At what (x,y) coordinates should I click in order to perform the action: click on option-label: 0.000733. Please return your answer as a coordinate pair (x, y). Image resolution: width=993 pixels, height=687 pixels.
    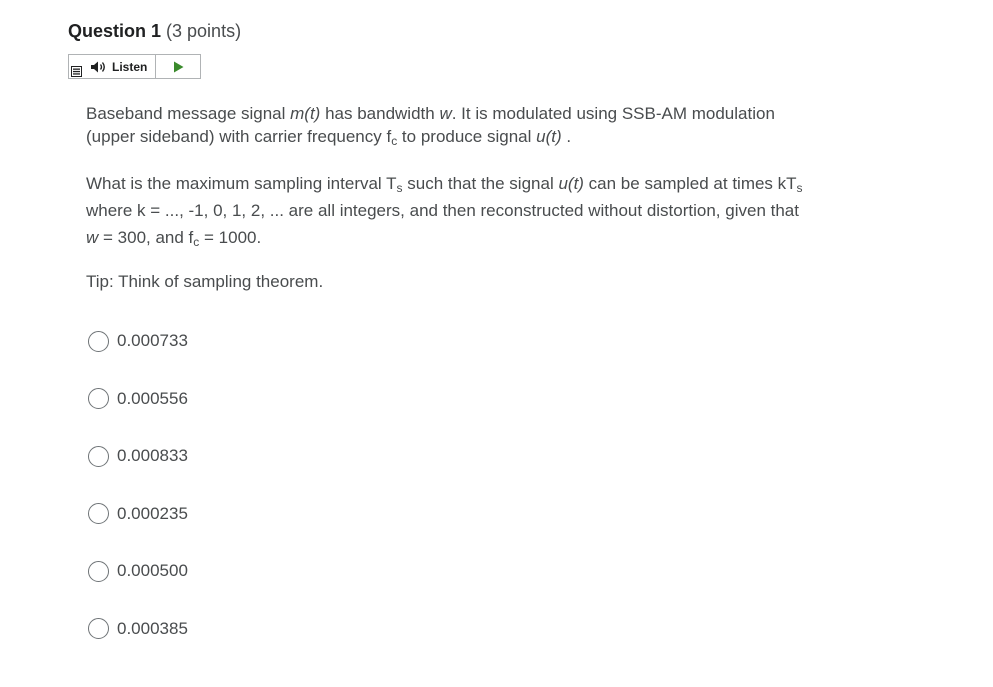
    Looking at the image, I should click on (152, 340).